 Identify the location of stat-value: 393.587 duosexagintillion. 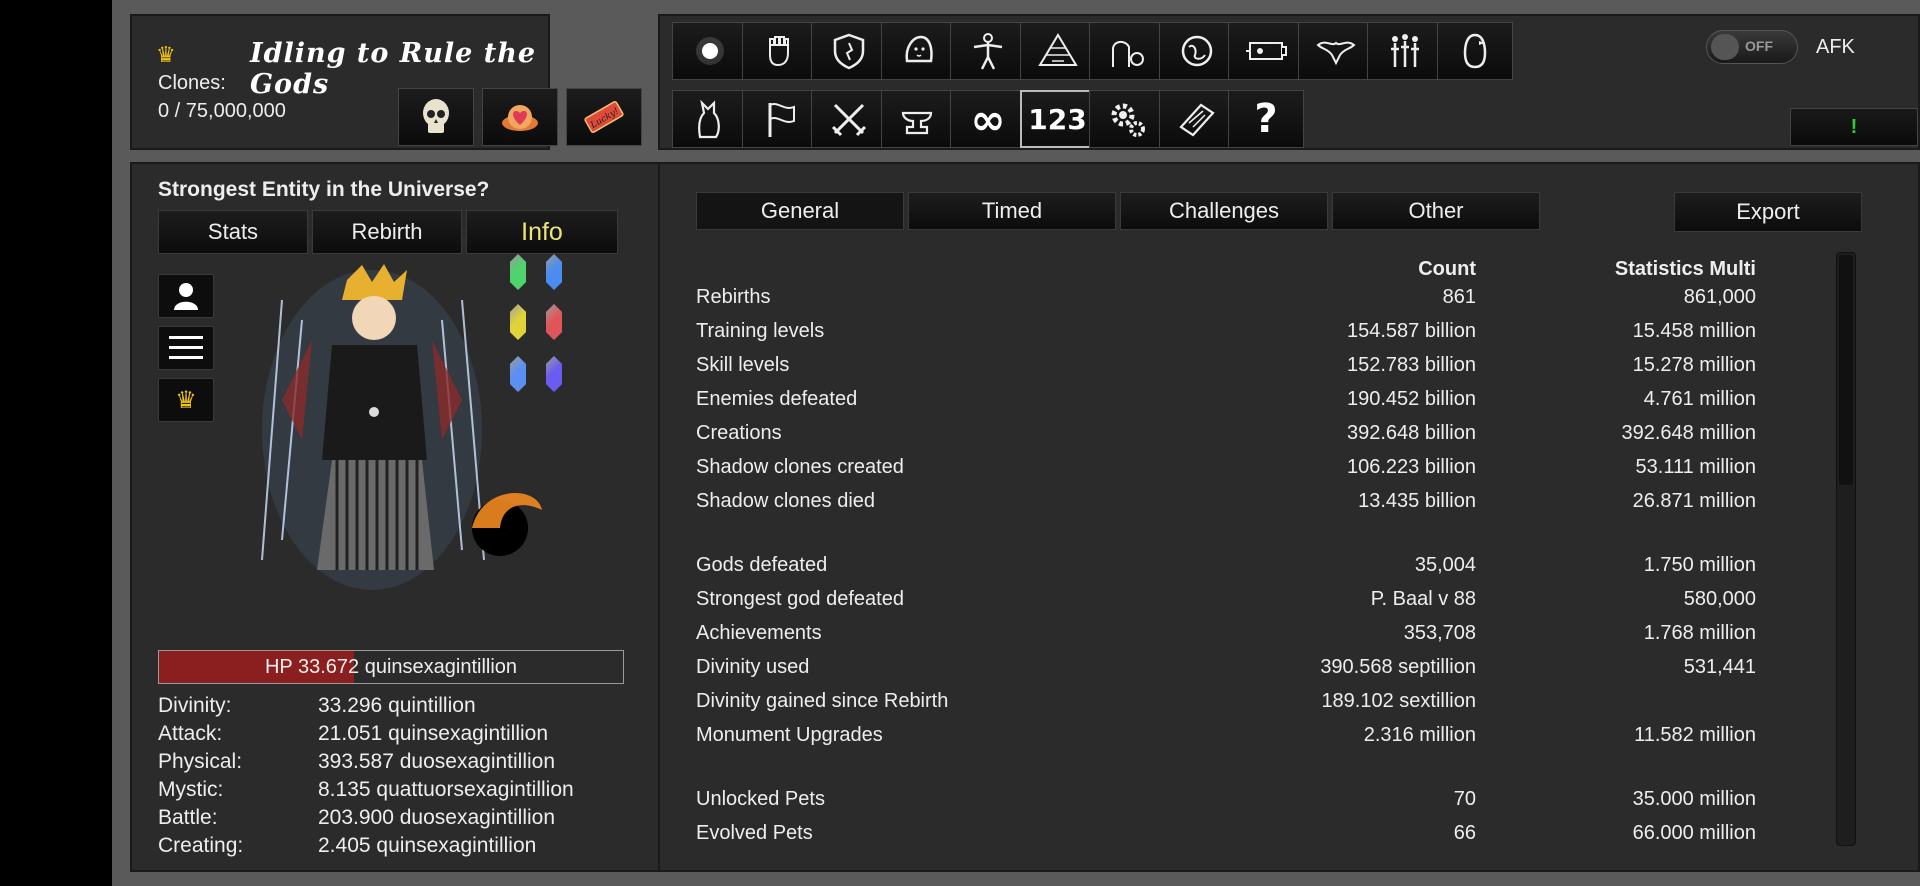
(437, 761).